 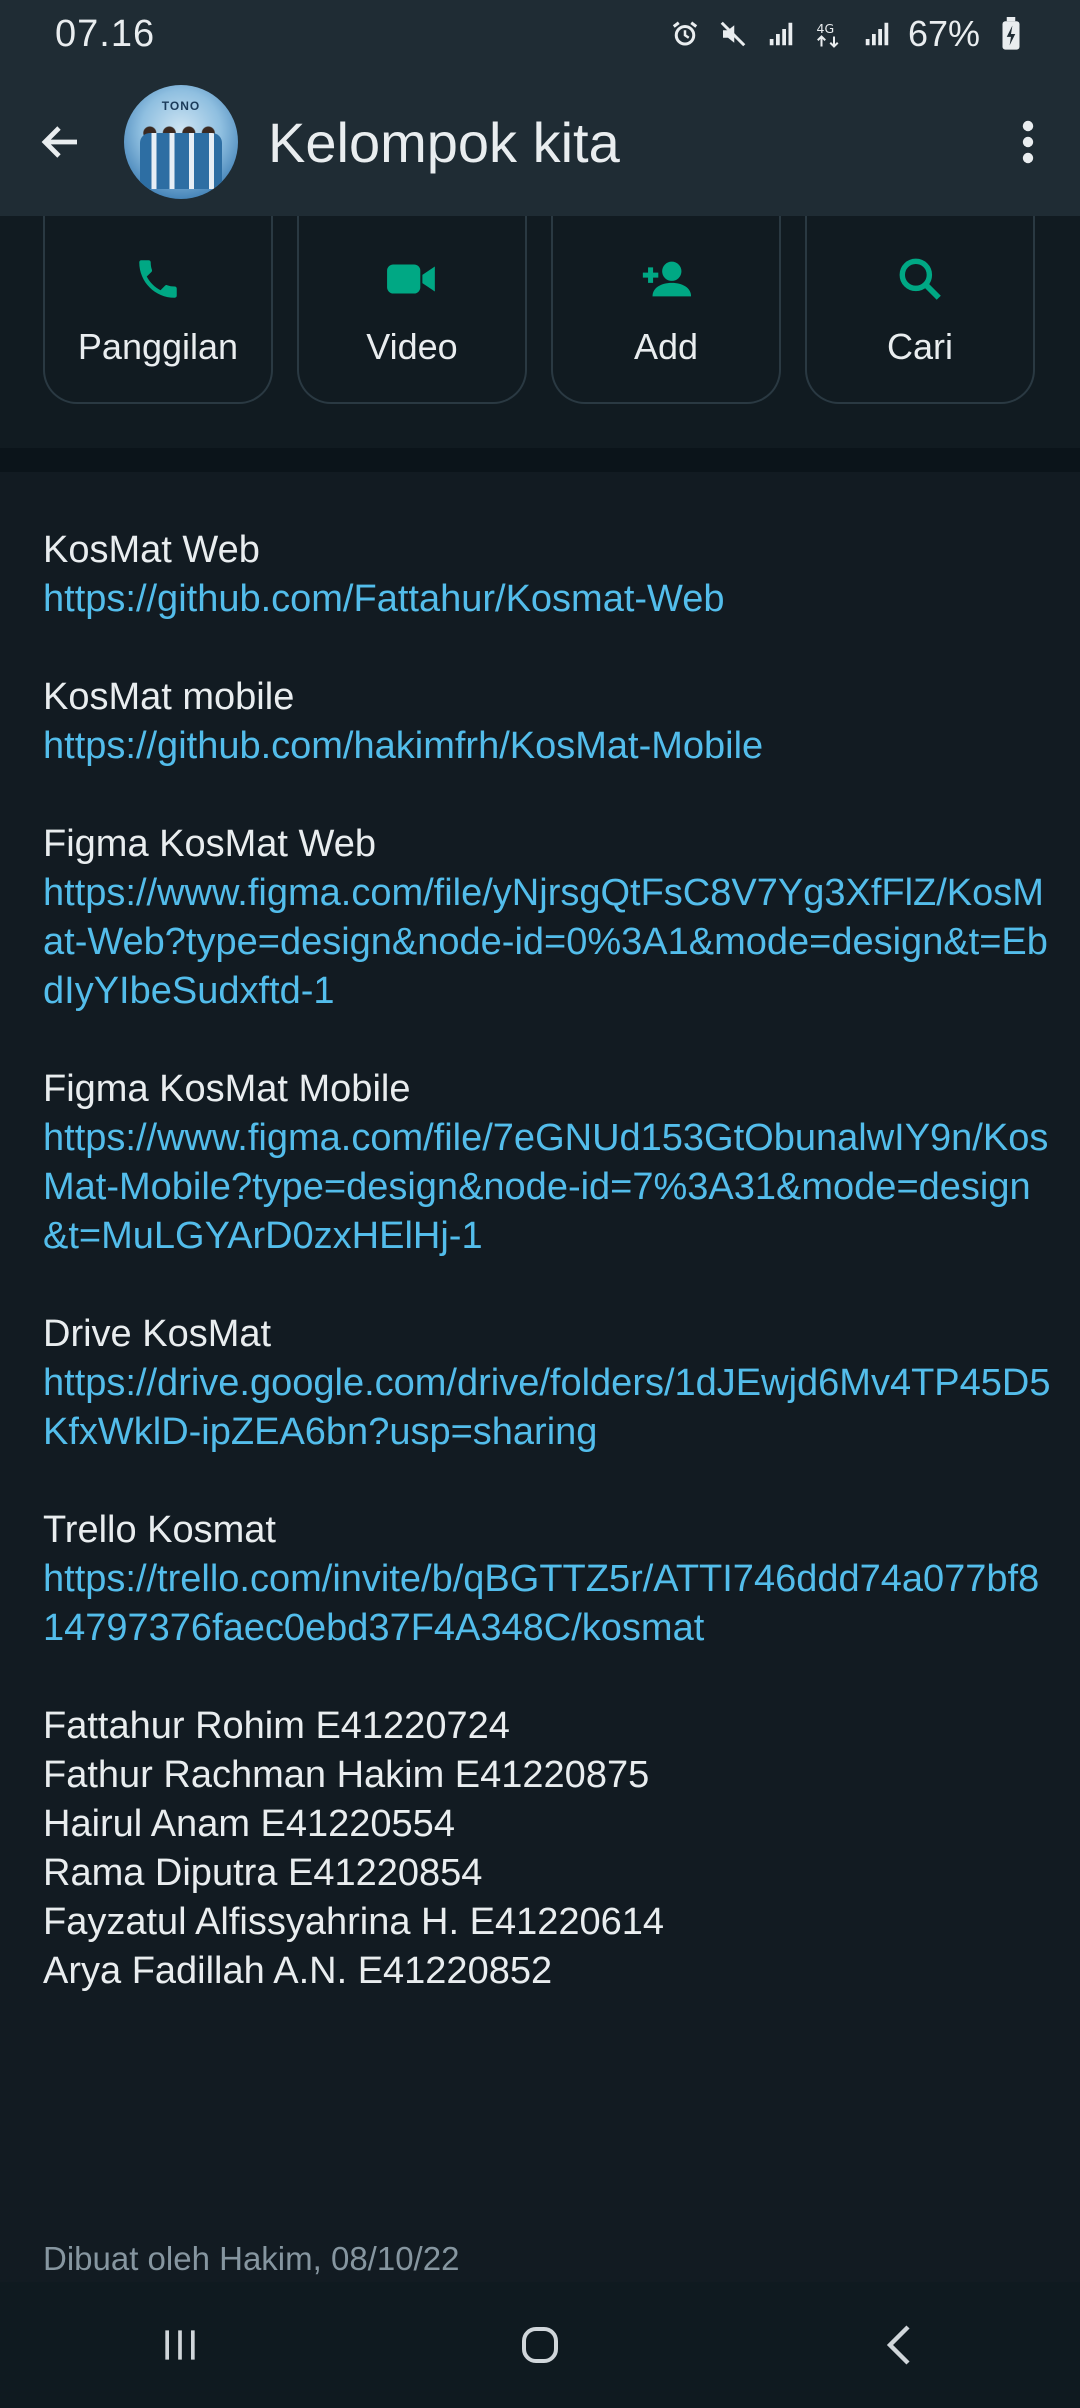 What do you see at coordinates (666, 310) in the screenshot?
I see `add-member-button: Add` at bounding box center [666, 310].